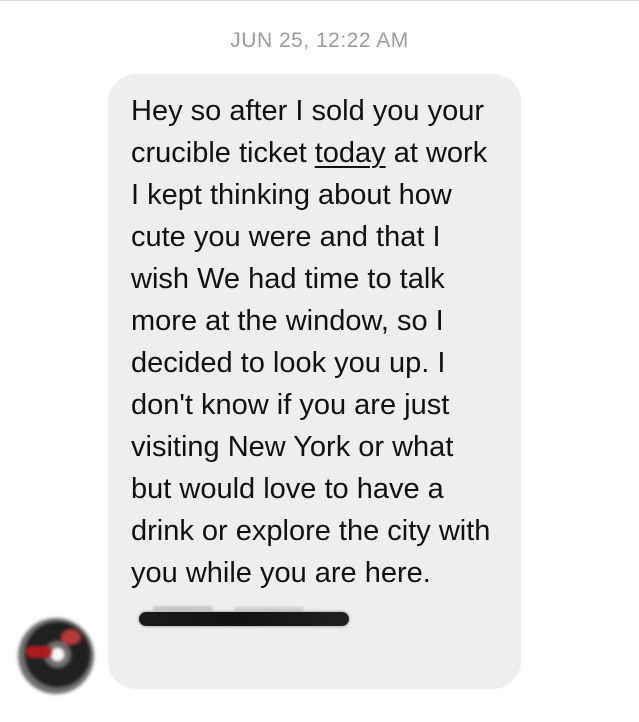 The image size is (639, 722). Describe the element at coordinates (56, 656) in the screenshot. I see `avatar` at that location.